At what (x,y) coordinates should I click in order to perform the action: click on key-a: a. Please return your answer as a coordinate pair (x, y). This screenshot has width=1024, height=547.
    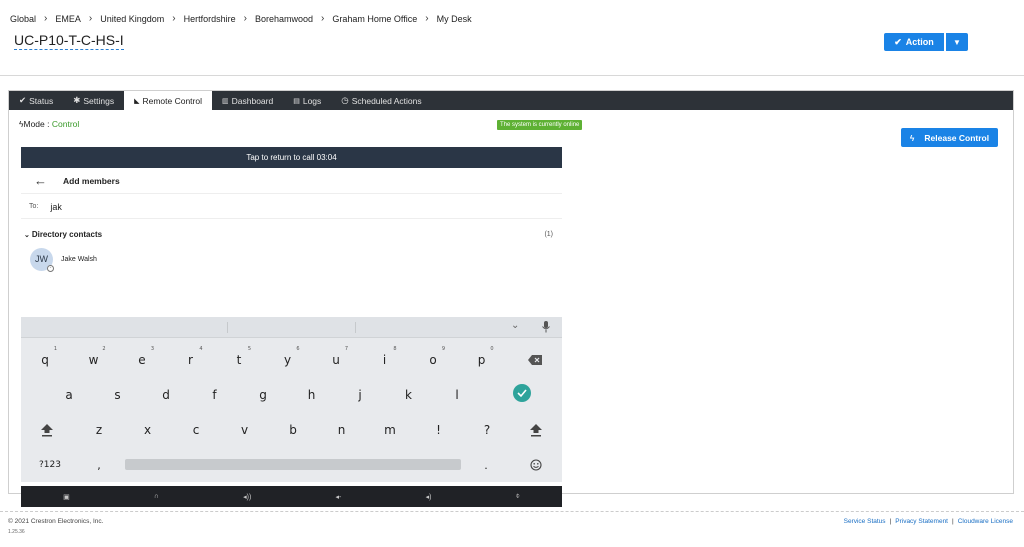
    Looking at the image, I should click on (69, 395).